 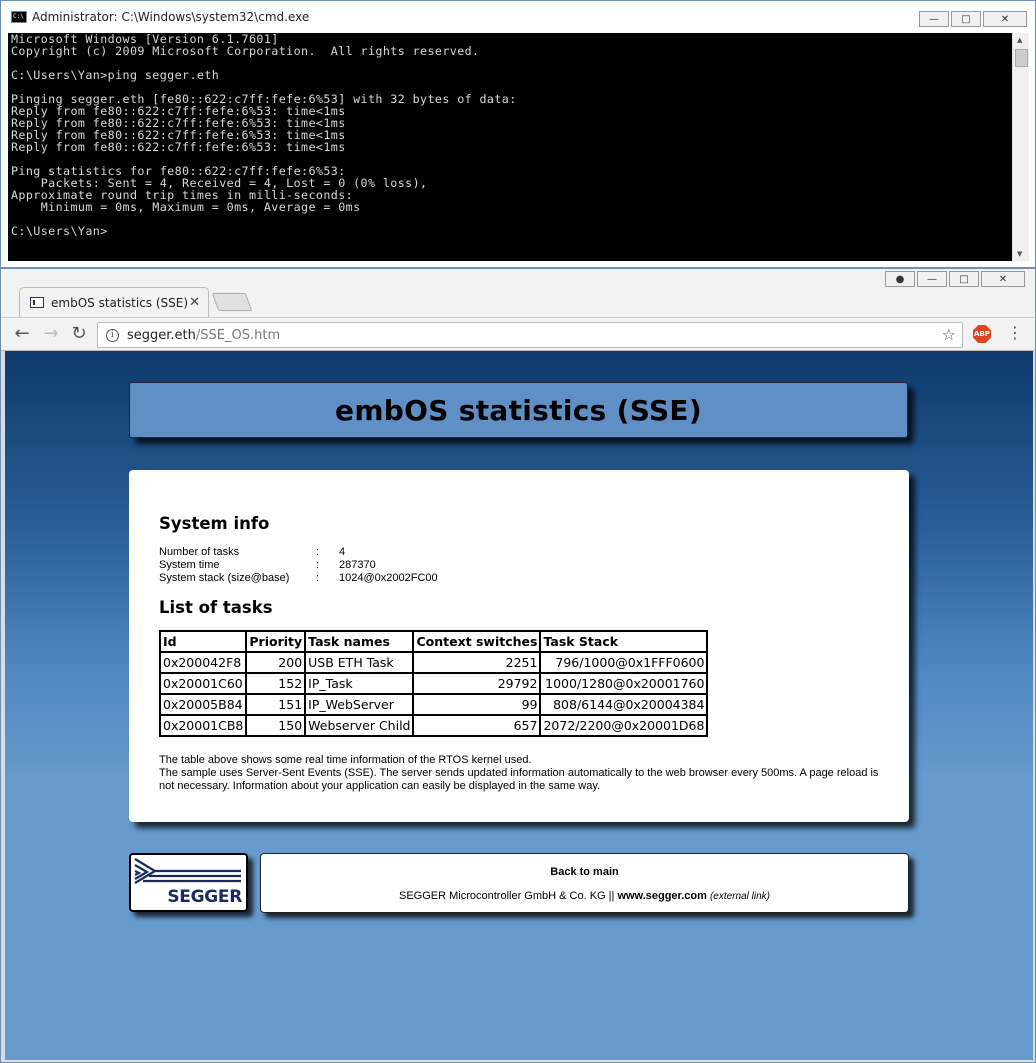 I want to click on system-info-key: System time, so click(x=189, y=565).